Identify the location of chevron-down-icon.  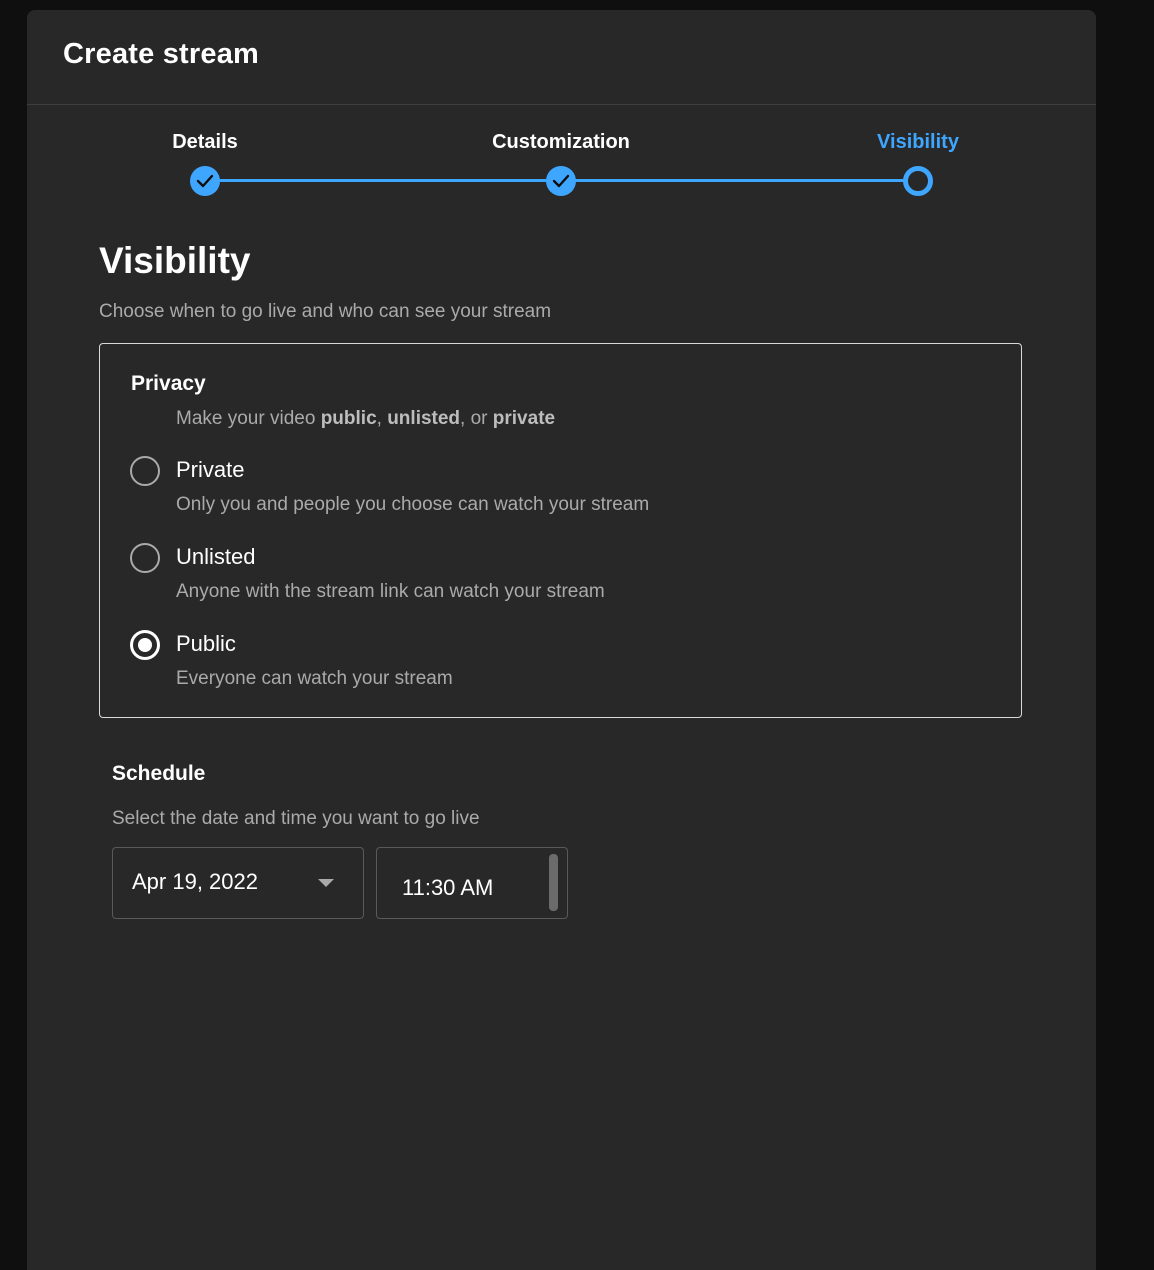
(326, 883).